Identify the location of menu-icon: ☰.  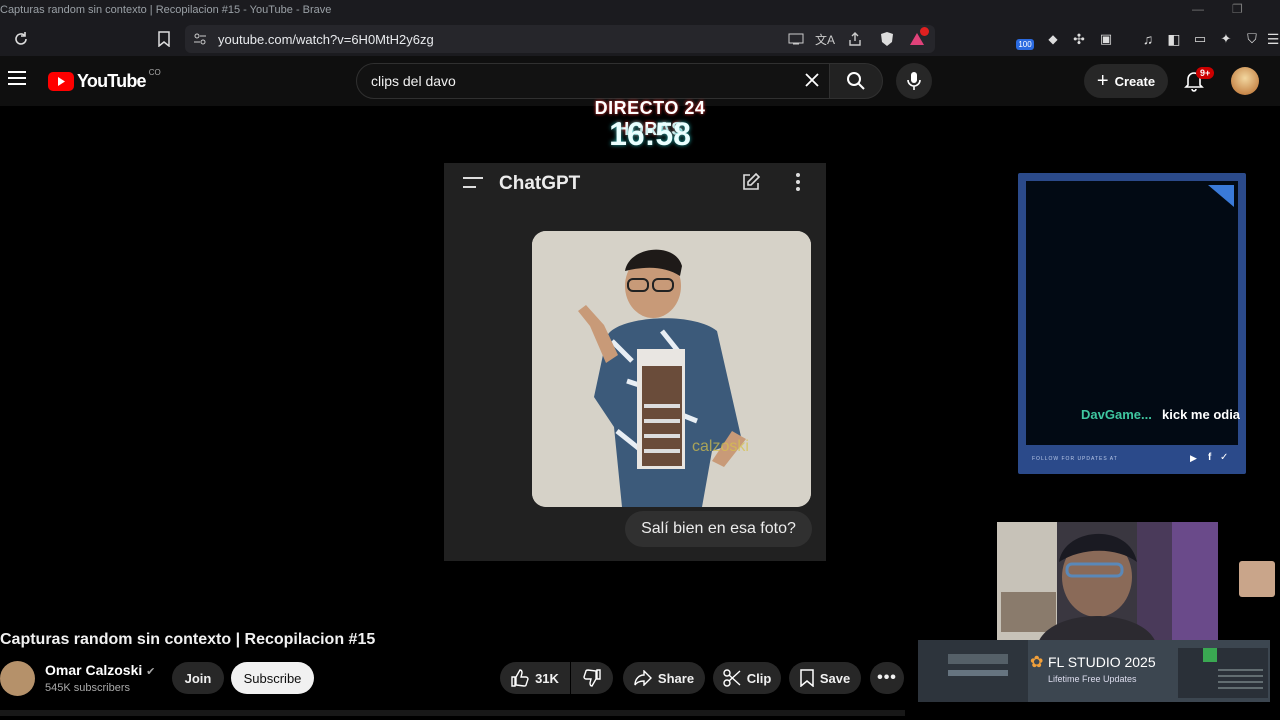
(1271, 39).